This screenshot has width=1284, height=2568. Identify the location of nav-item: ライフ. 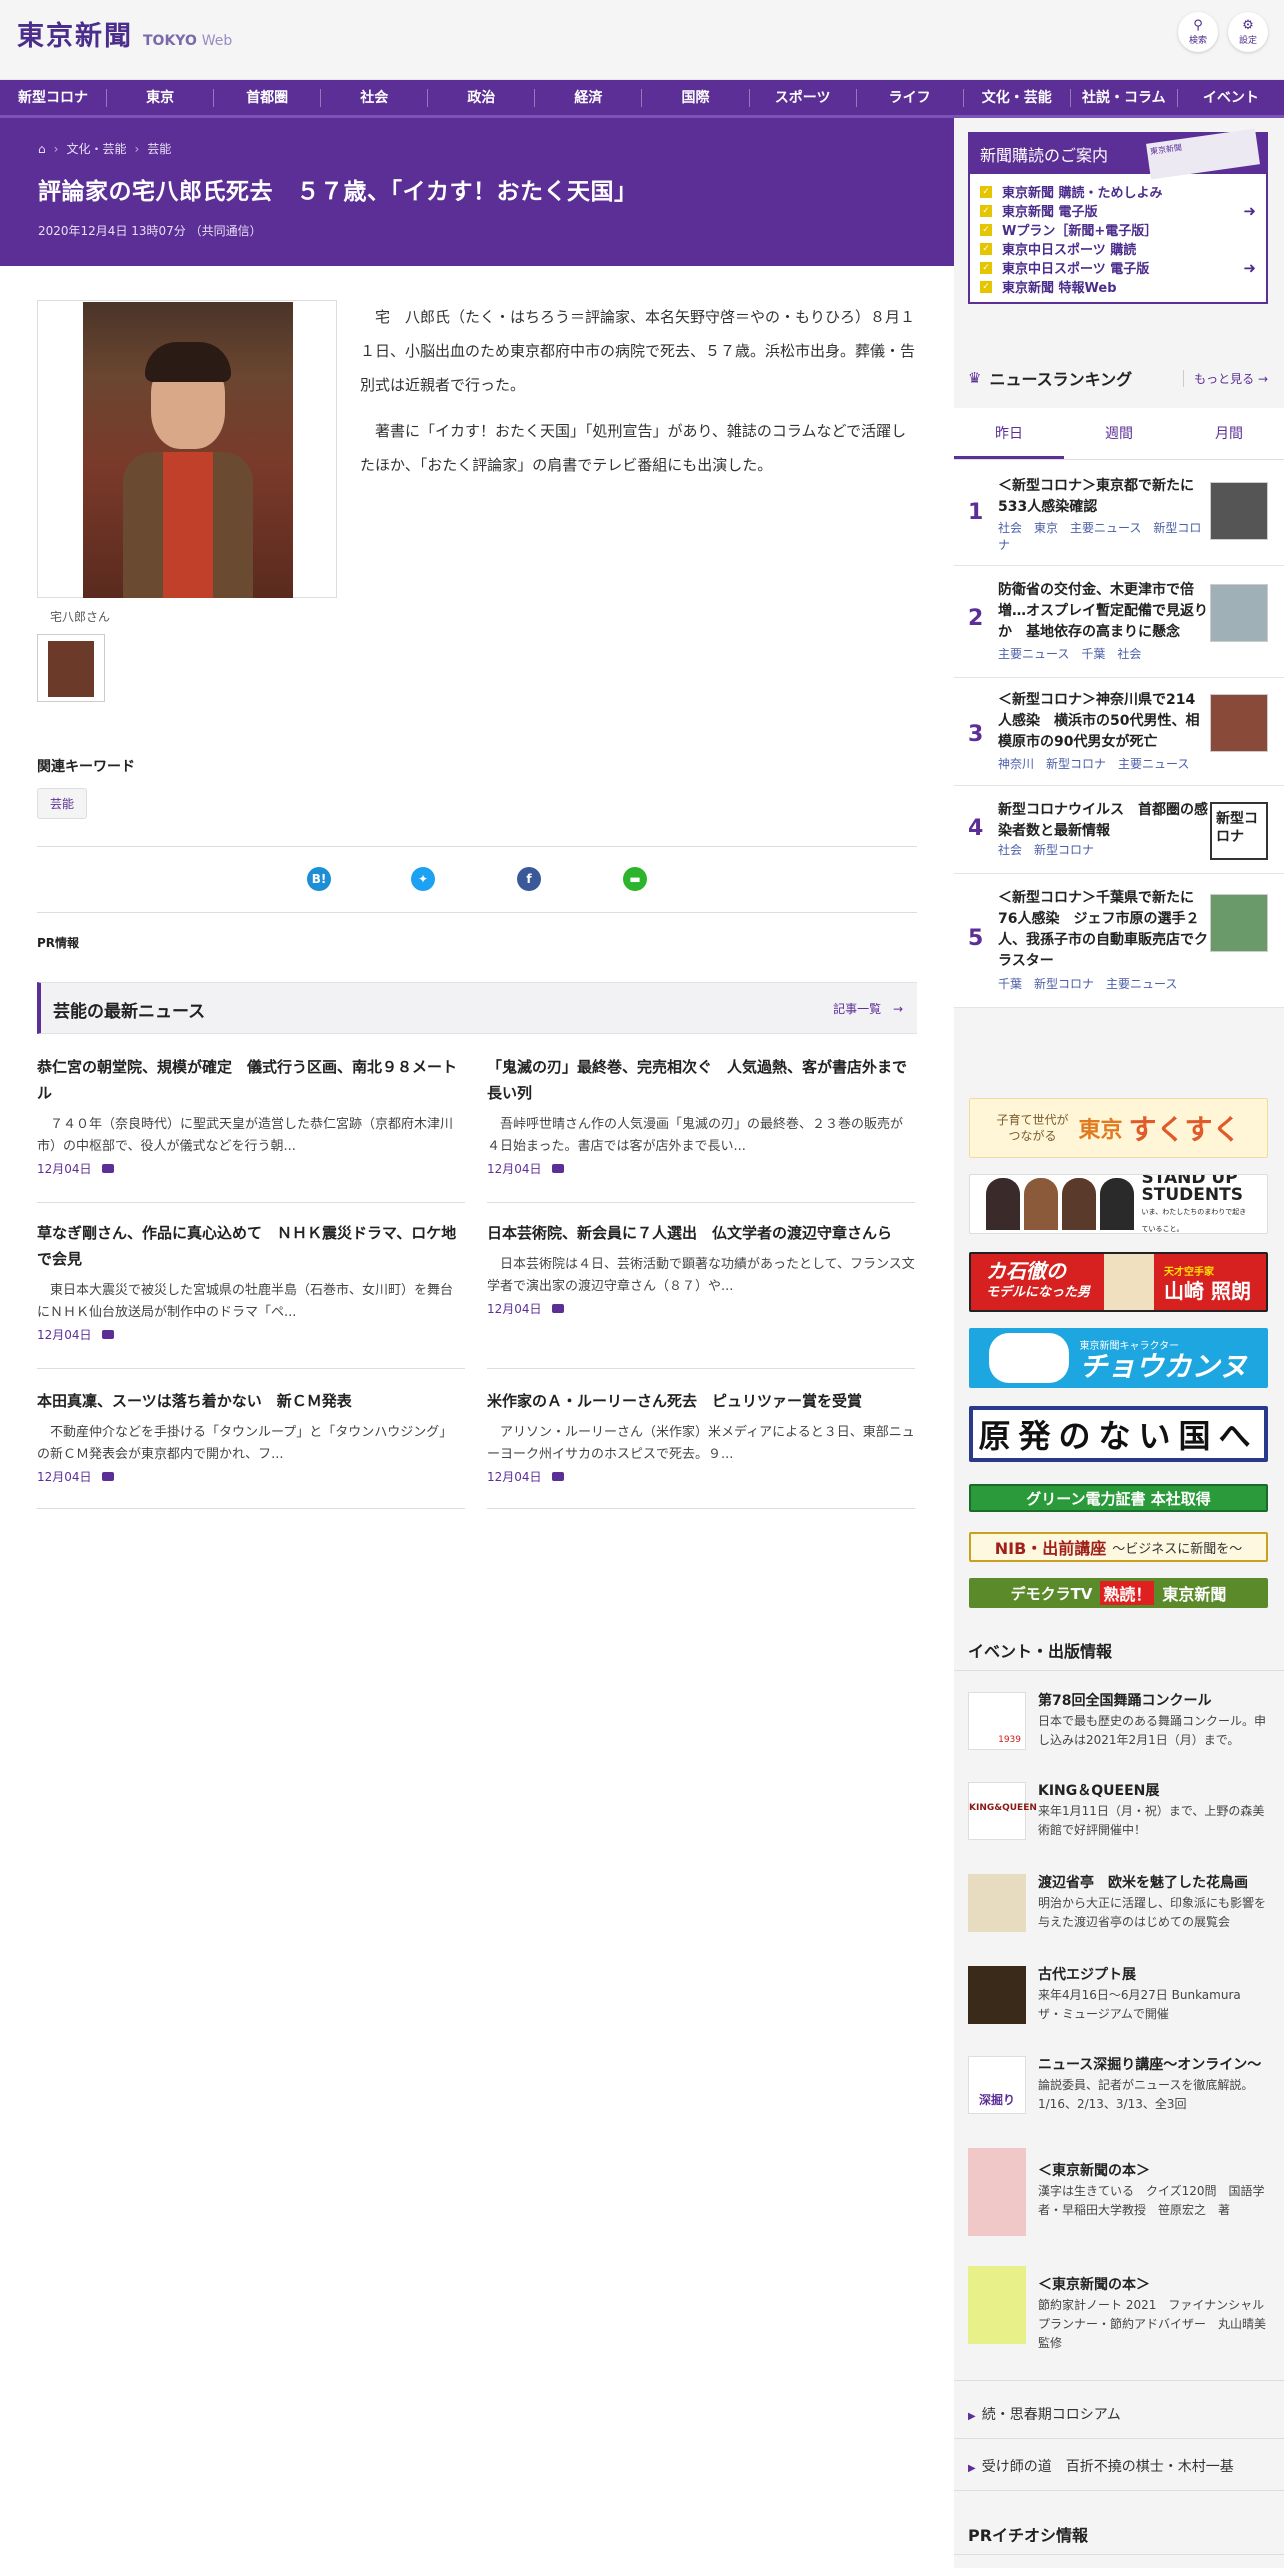
(910, 97).